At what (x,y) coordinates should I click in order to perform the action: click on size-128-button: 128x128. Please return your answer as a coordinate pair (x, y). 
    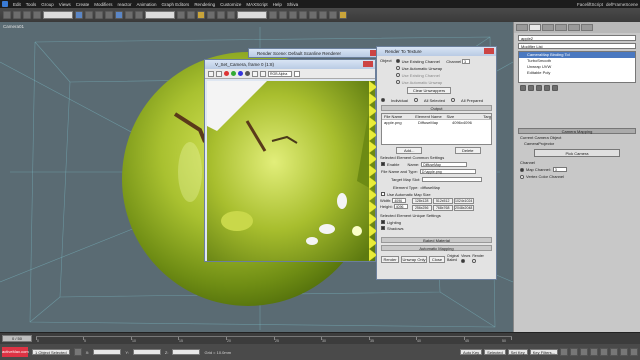
    Looking at the image, I should click on (421, 201).